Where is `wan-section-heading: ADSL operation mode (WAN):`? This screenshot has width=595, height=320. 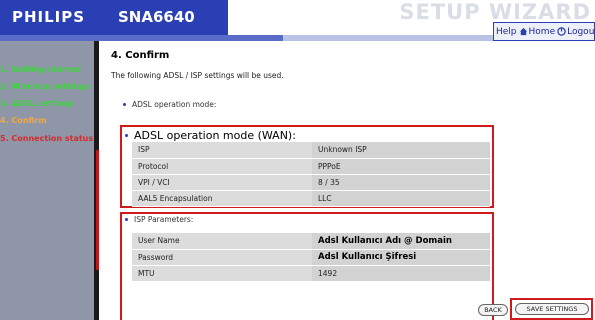
wan-section-heading: ADSL operation mode (WAN): is located at coordinates (210, 135).